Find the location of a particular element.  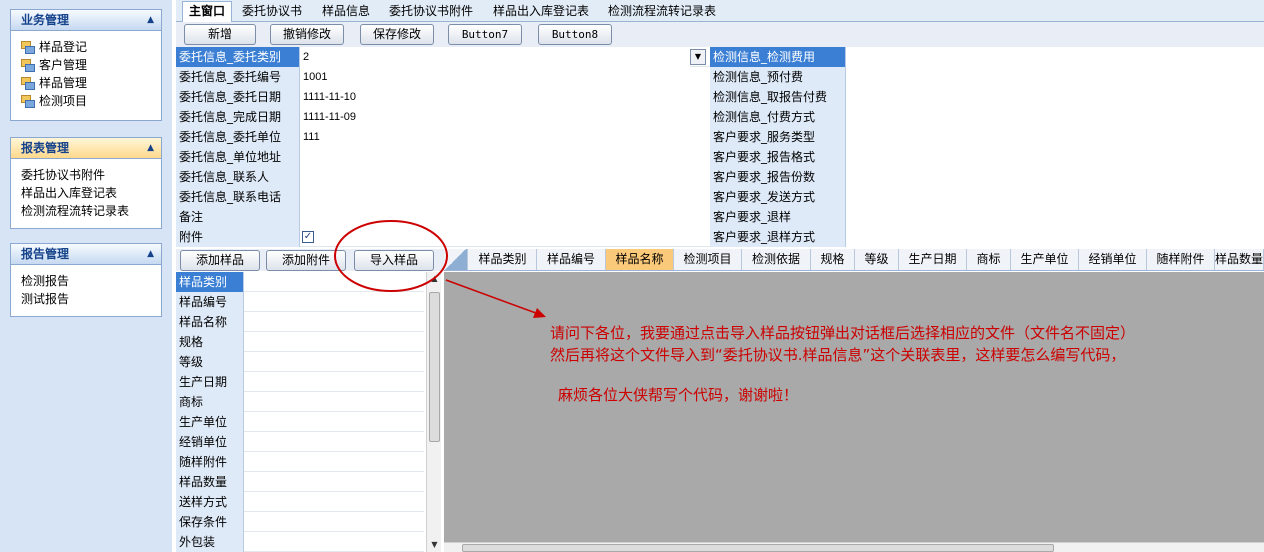

grid-col-header: 样品名称 is located at coordinates (640, 259).